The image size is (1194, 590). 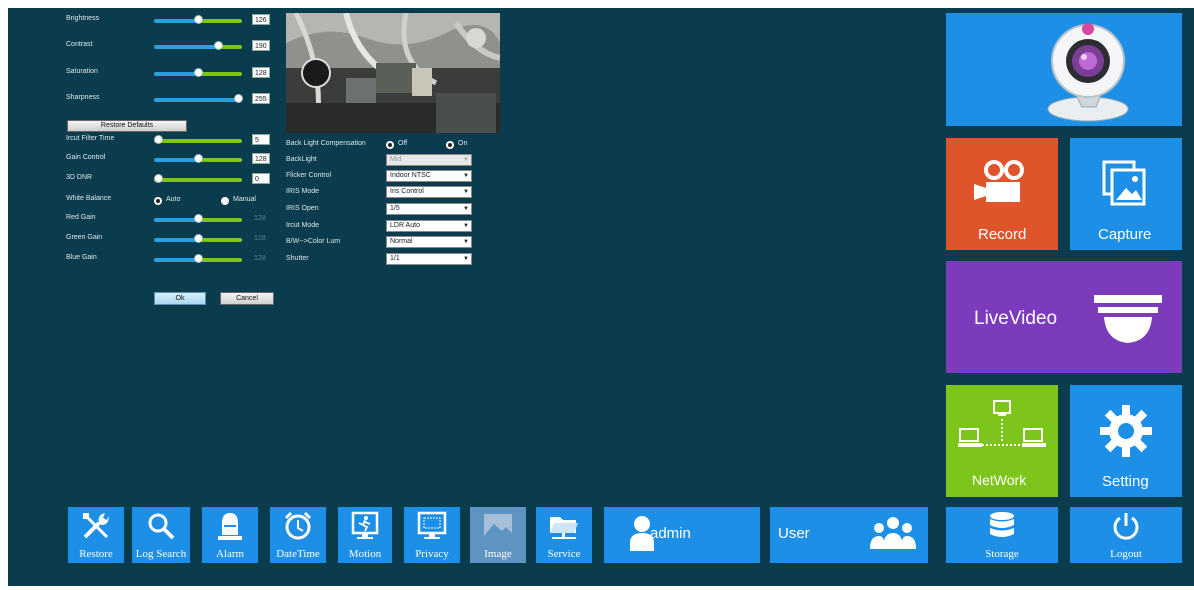 What do you see at coordinates (180, 298) in the screenshot?
I see `ok-button: Ok` at bounding box center [180, 298].